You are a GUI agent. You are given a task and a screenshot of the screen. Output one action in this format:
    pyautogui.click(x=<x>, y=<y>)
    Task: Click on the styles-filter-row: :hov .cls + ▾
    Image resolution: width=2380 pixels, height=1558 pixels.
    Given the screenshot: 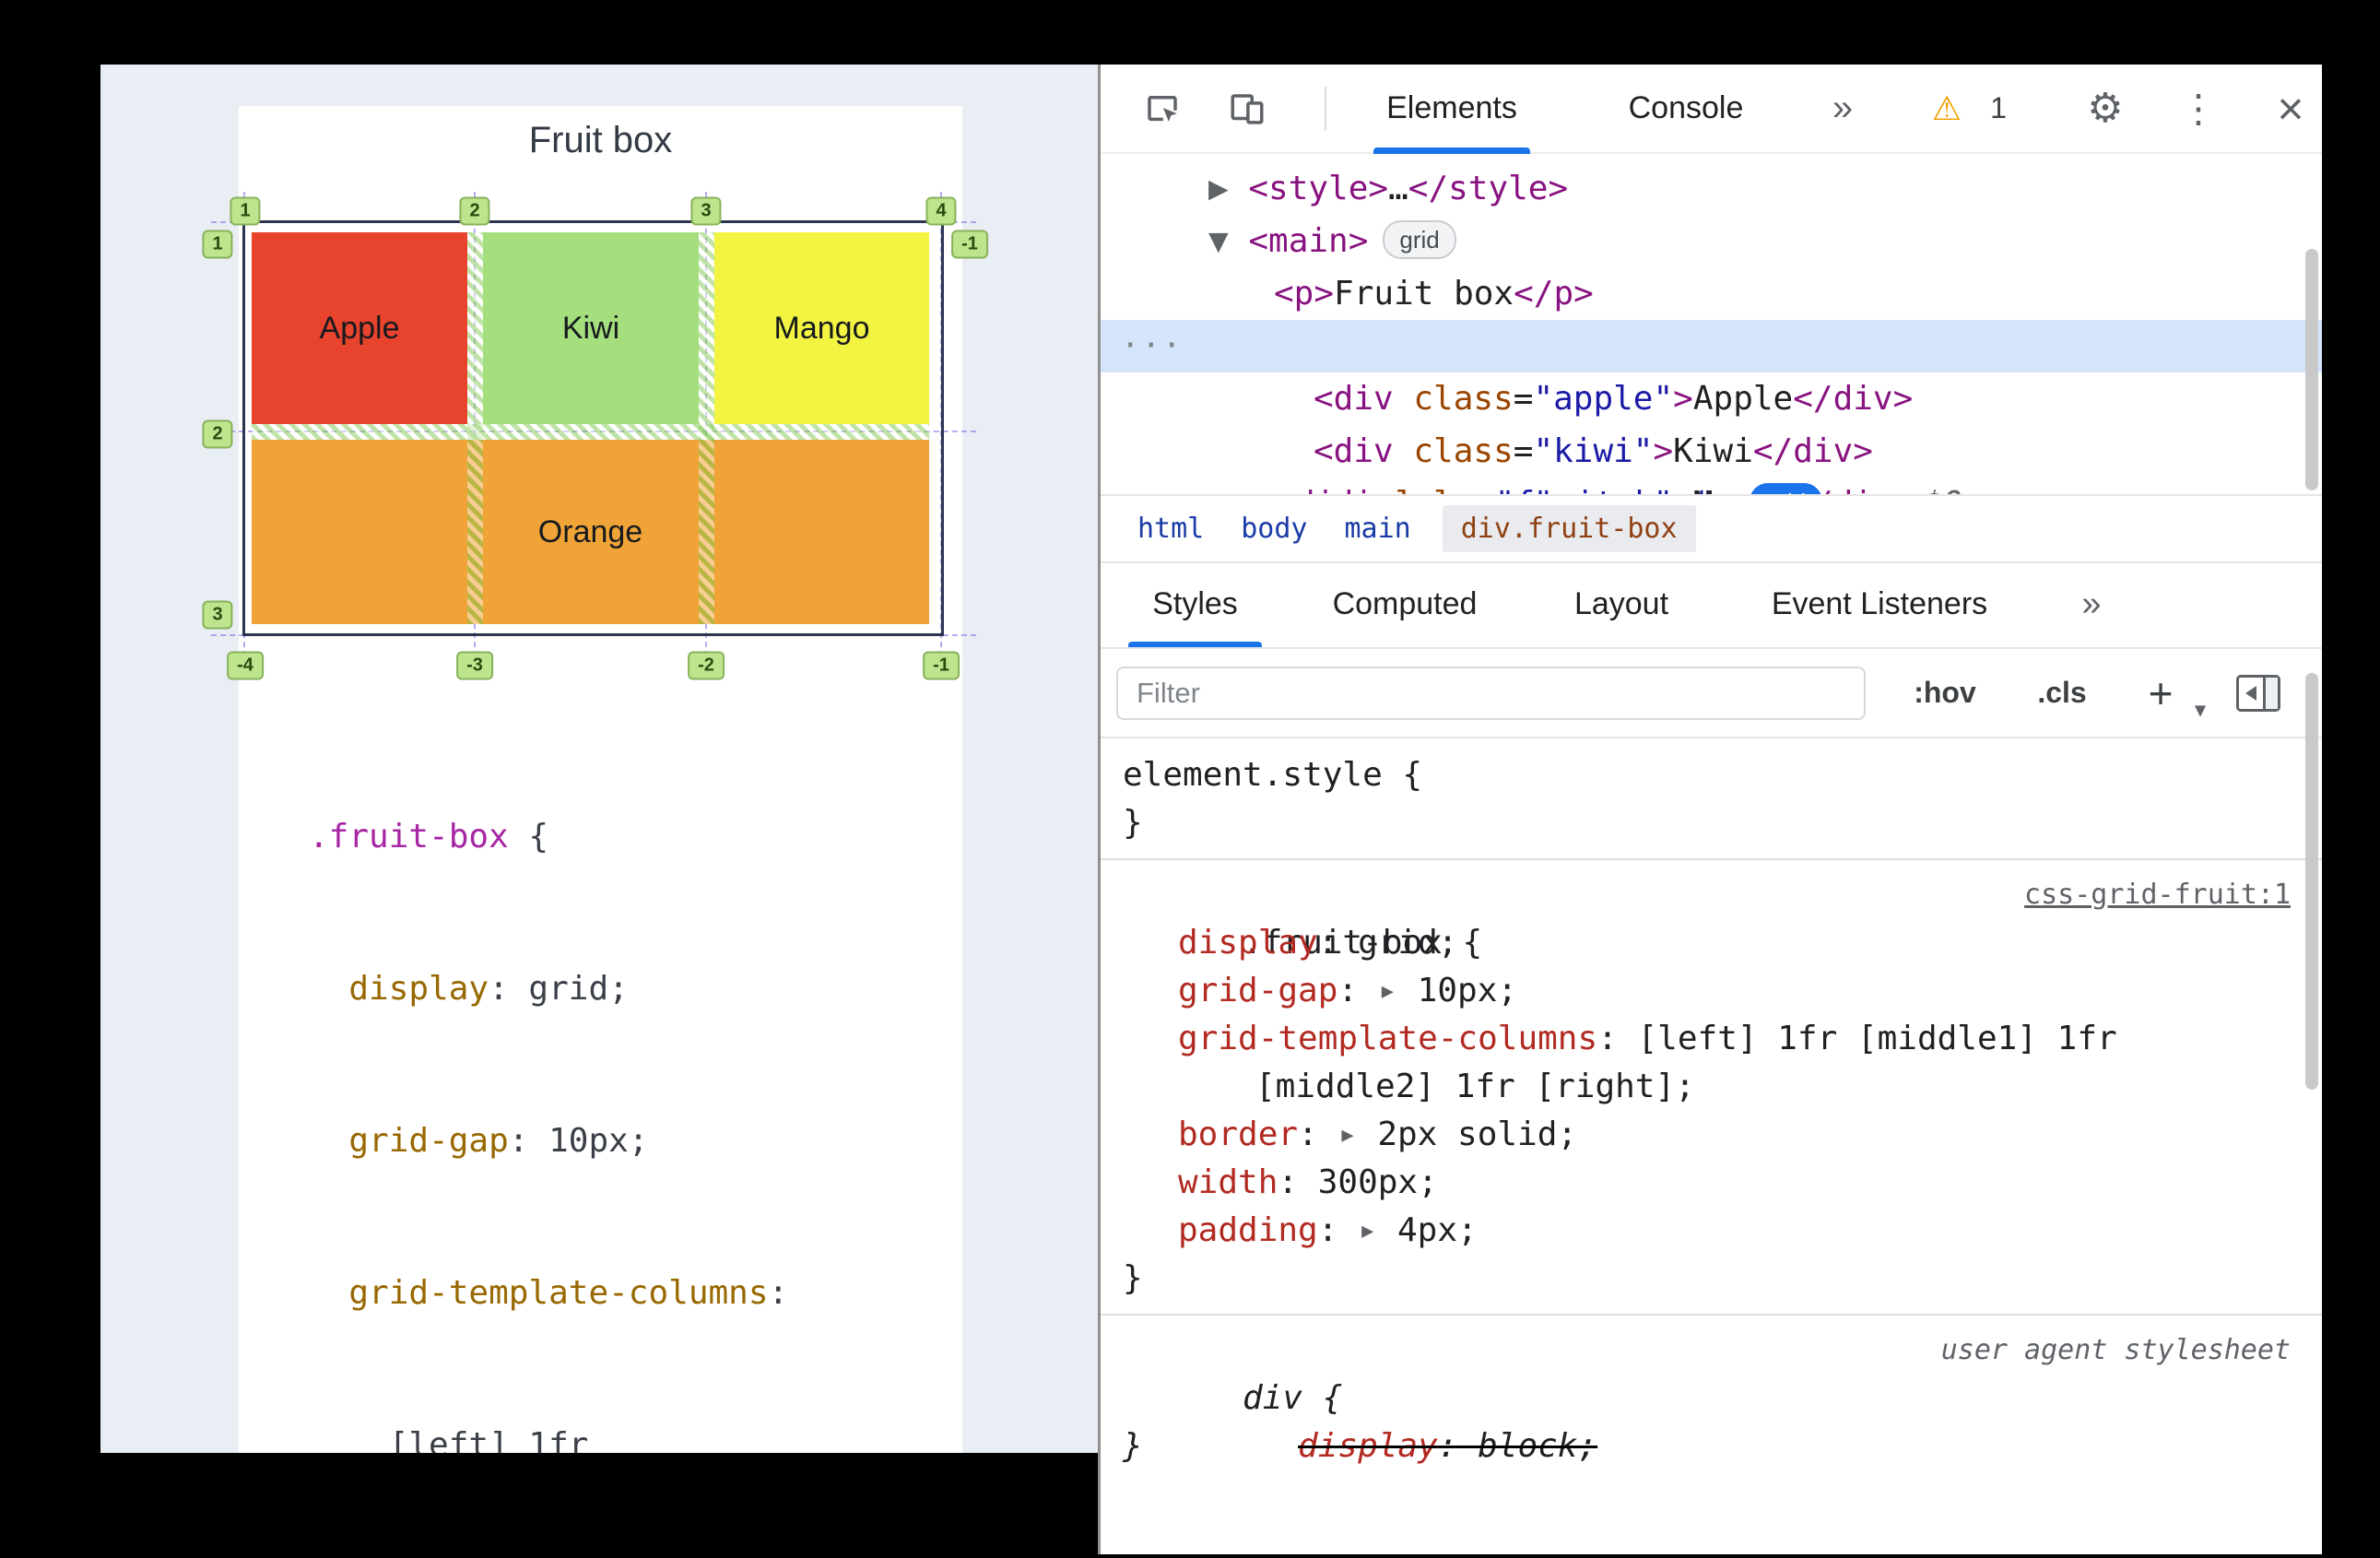 What is the action you would take?
    pyautogui.click(x=1711, y=693)
    